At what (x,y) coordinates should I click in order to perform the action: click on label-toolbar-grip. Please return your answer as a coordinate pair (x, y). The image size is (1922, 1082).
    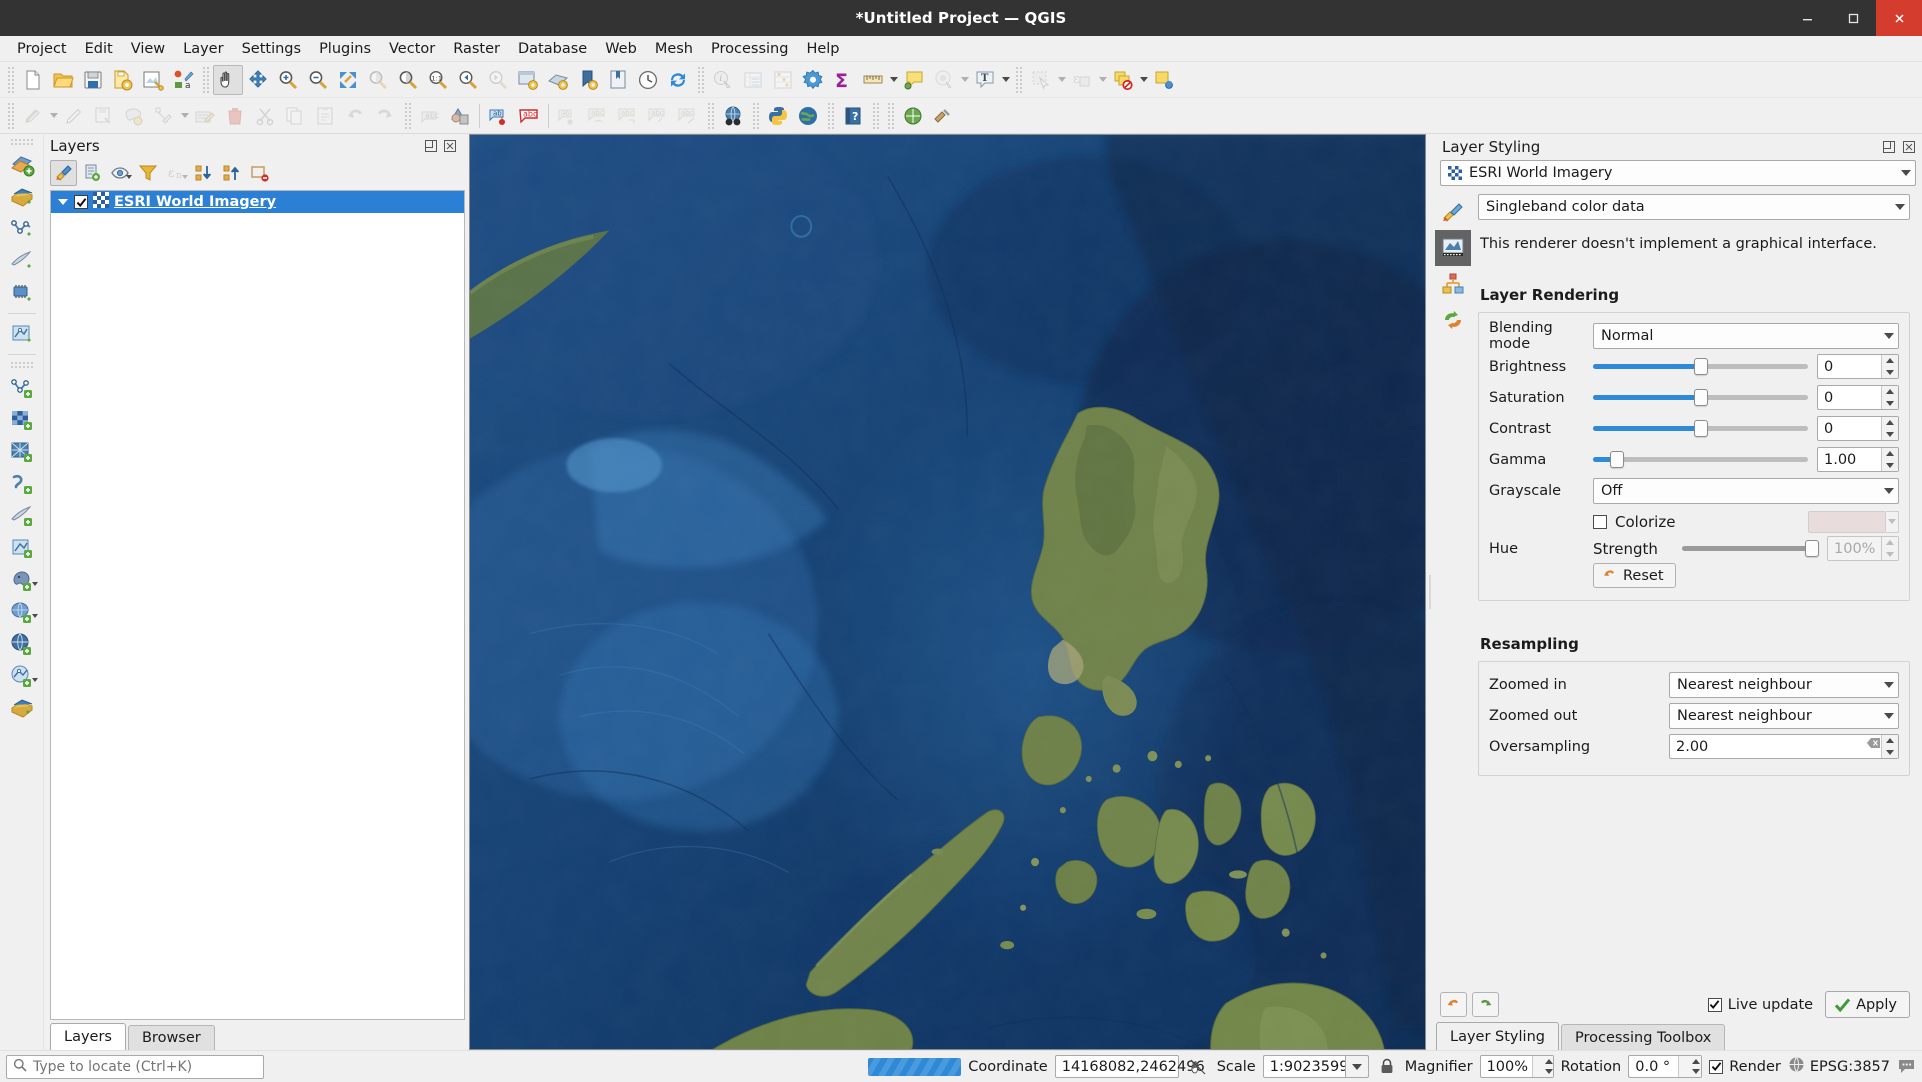
    Looking at the image, I should click on (407, 115).